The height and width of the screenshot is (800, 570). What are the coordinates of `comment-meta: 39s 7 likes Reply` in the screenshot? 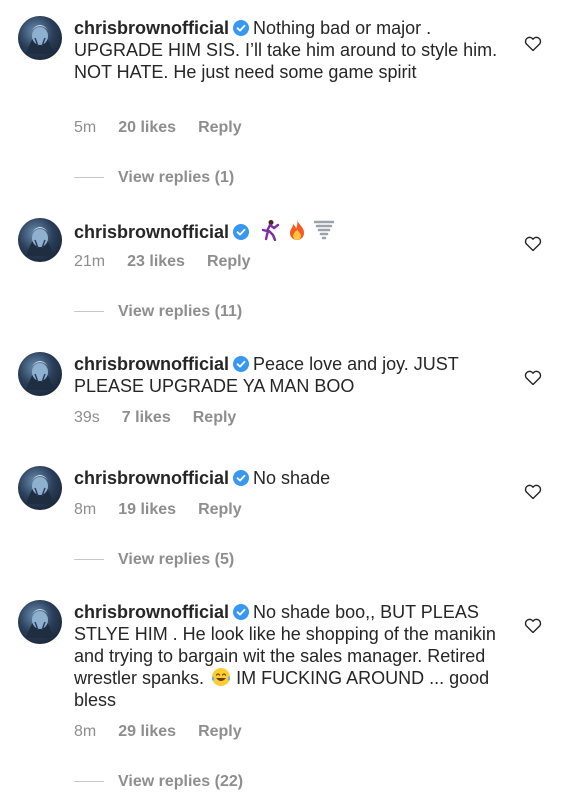 It's located at (166, 418).